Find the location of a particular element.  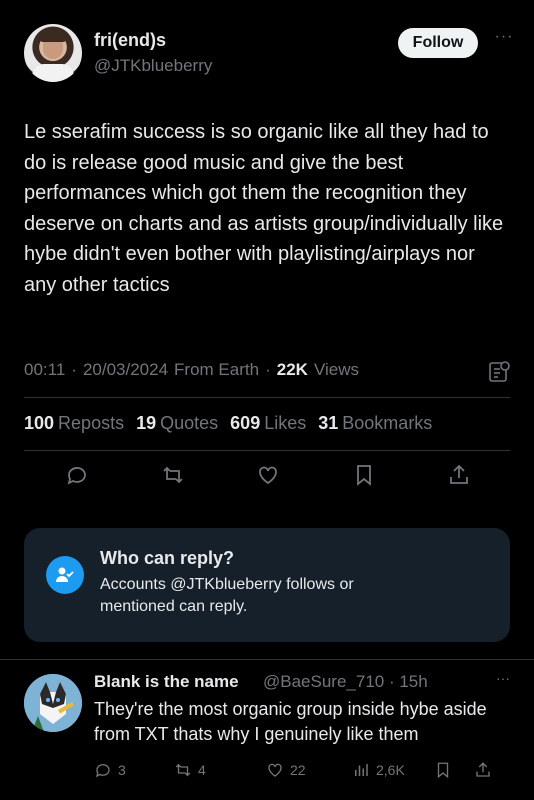

quotes-stat: 19 Quotes is located at coordinates (177, 423).